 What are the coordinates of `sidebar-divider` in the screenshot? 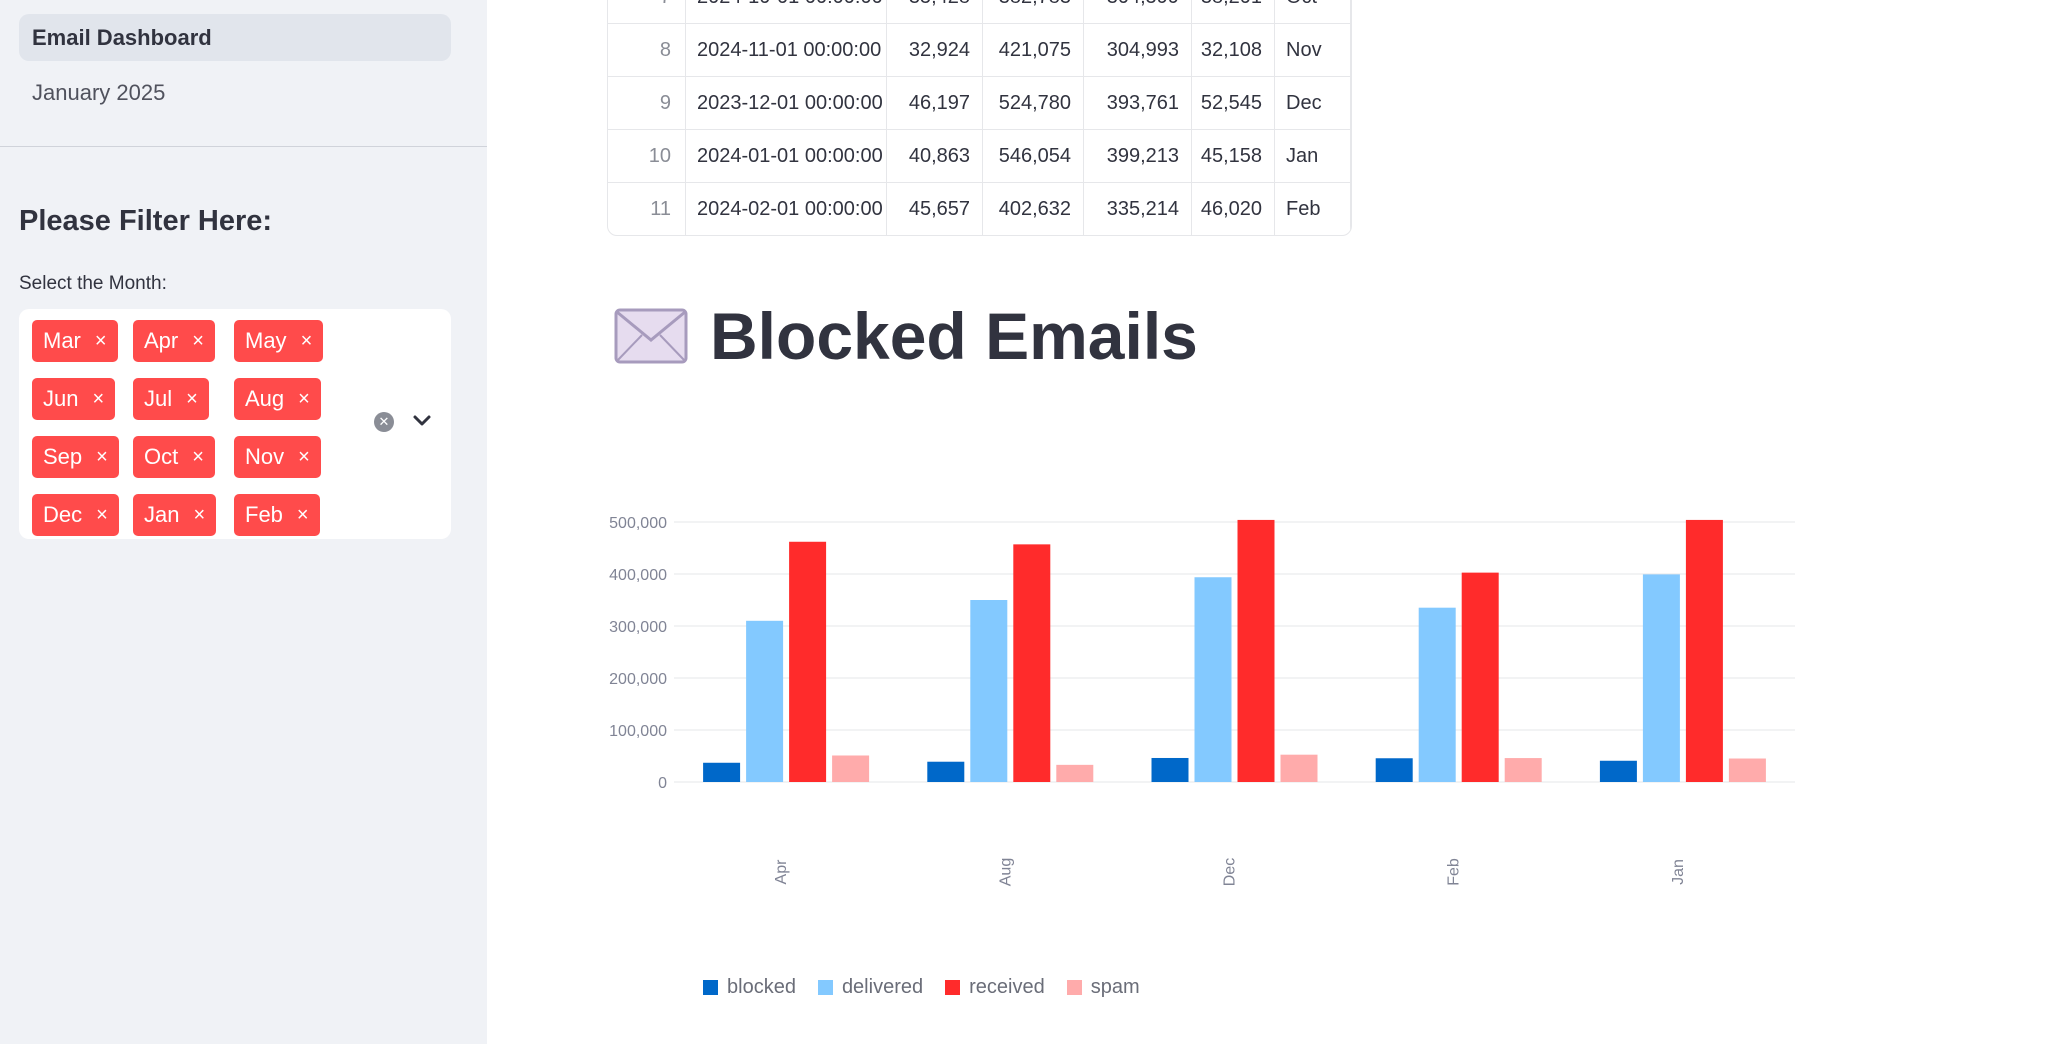 It's located at (243, 146).